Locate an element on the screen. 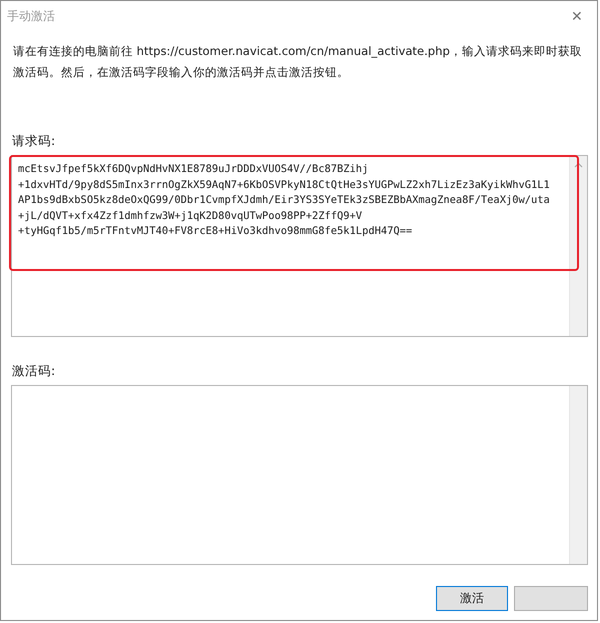 The width and height of the screenshot is (600, 623). scroll-up-icon is located at coordinates (578, 165).